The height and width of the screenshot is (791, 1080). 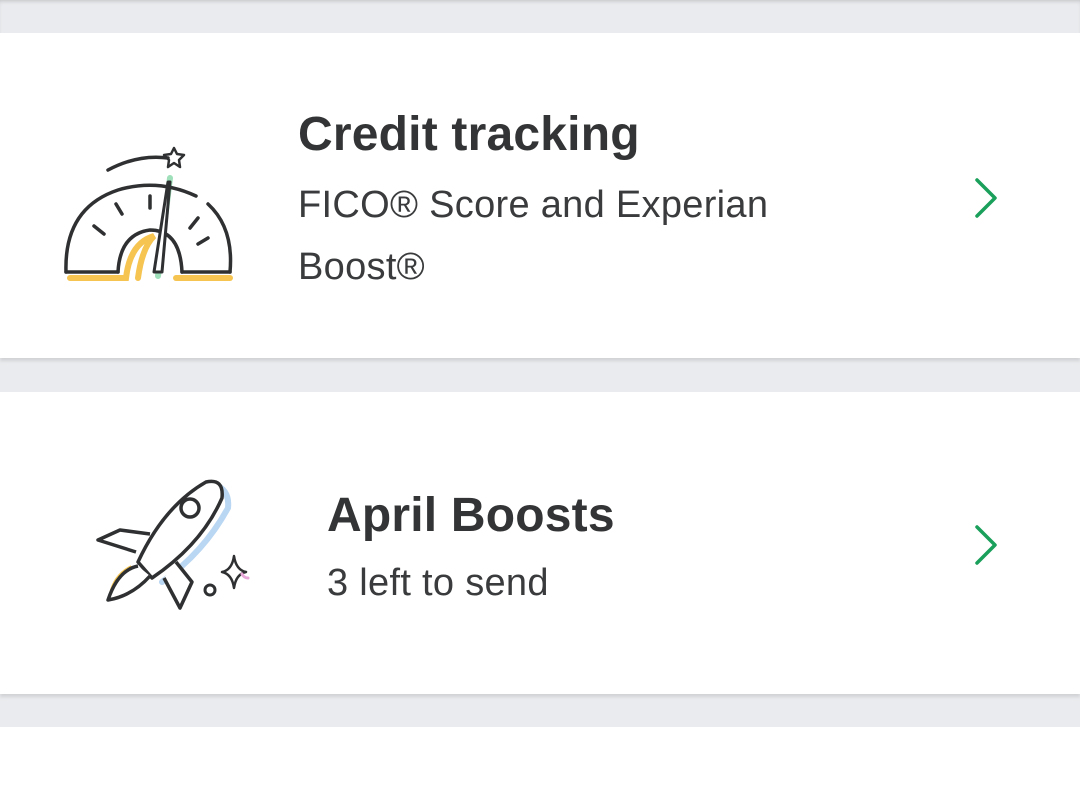 I want to click on card-subtitle: 3 left to send, so click(x=438, y=583).